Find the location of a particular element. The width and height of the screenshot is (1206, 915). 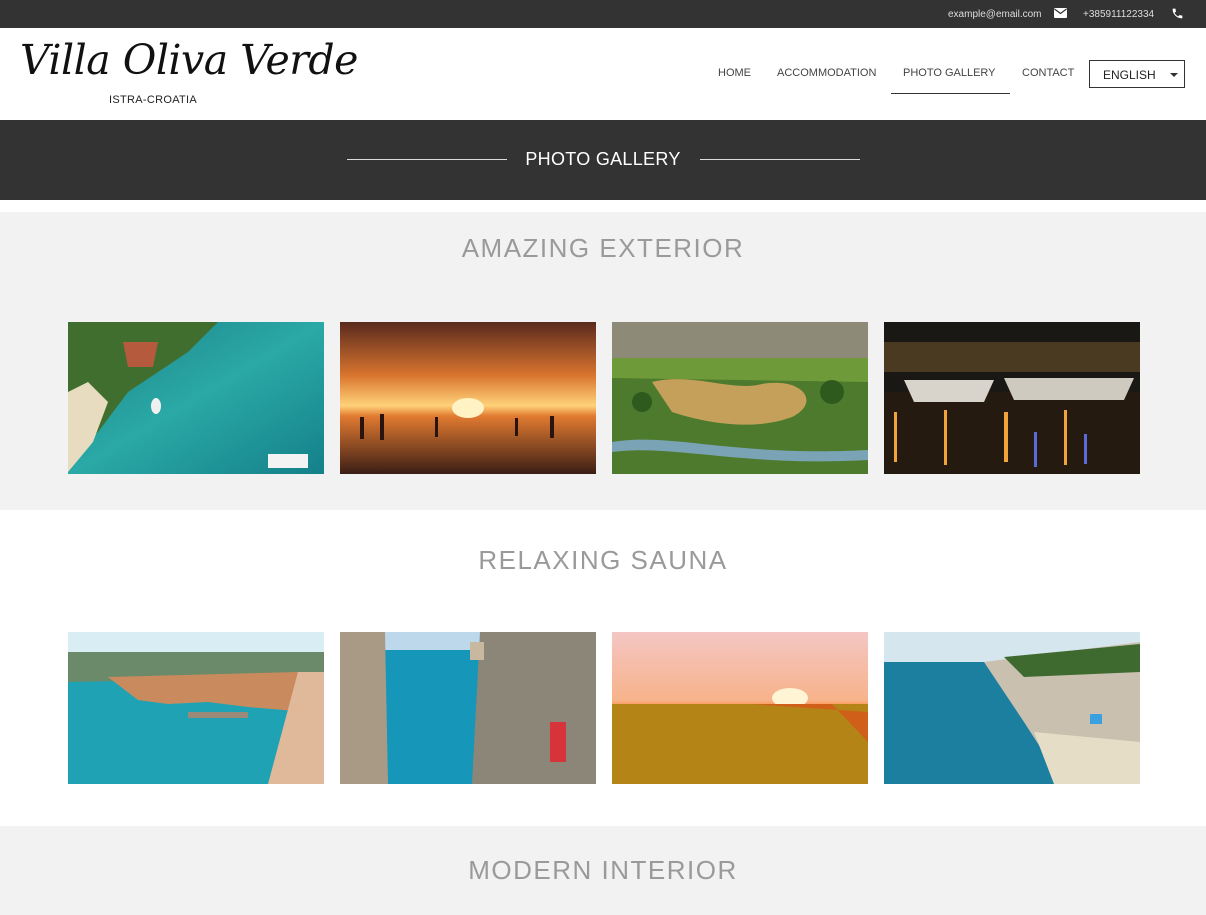

separator-line-right is located at coordinates (780, 159).